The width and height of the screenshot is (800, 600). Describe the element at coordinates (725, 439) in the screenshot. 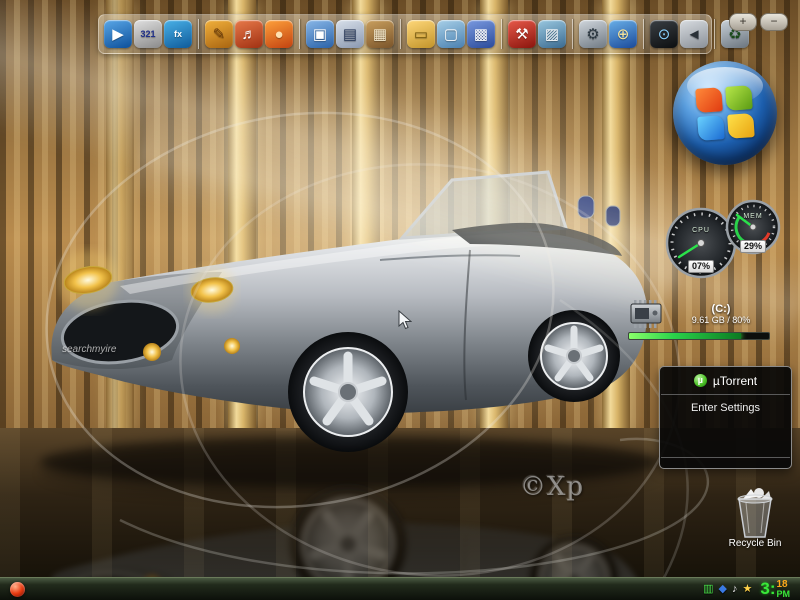

I see `utorrent-body` at that location.